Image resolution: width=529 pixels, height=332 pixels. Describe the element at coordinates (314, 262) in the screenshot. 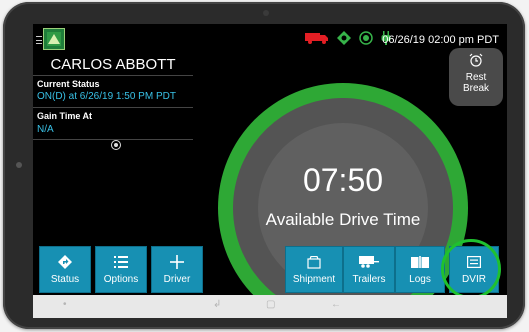

I see `package-icon` at that location.